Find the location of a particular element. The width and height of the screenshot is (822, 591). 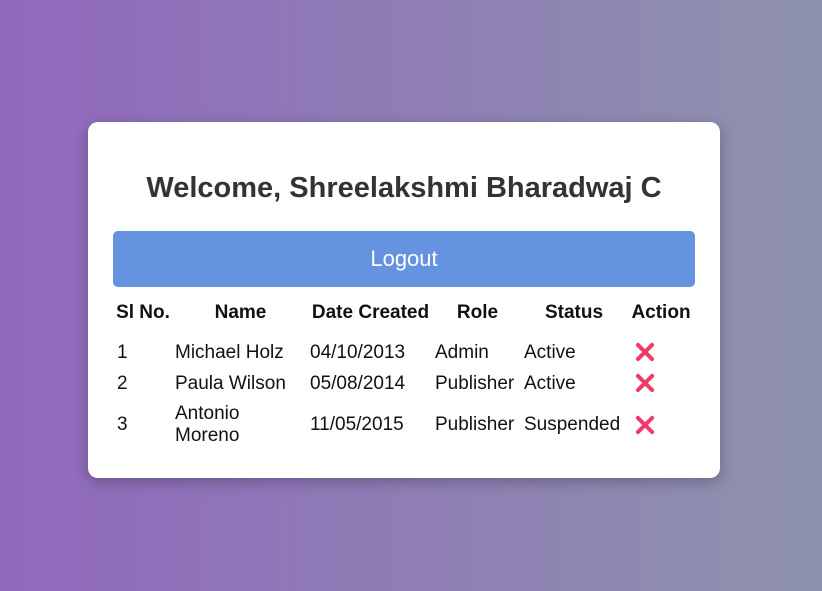

cell-role: Admin is located at coordinates (462, 352).